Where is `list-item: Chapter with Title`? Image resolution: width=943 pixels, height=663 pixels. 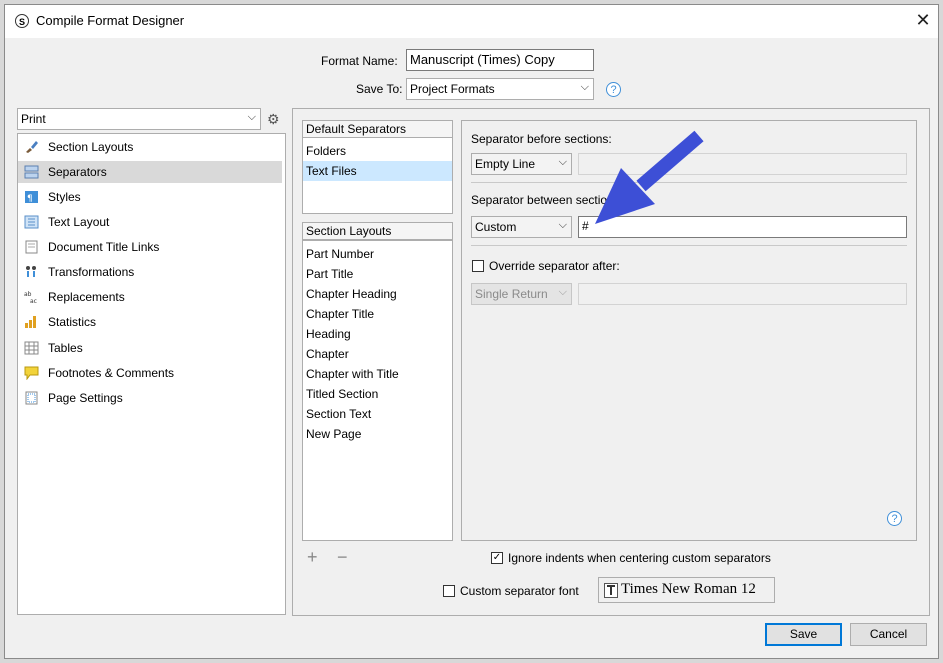 list-item: Chapter with Title is located at coordinates (352, 374).